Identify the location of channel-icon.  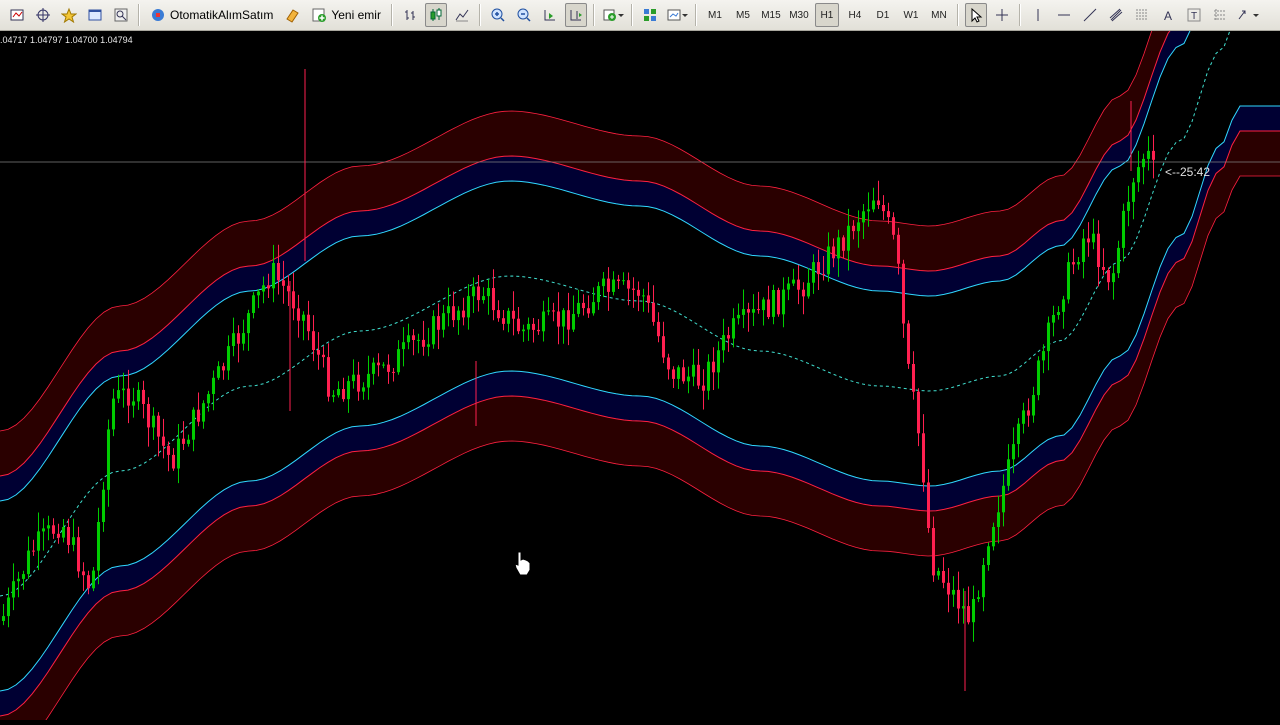
(1116, 15).